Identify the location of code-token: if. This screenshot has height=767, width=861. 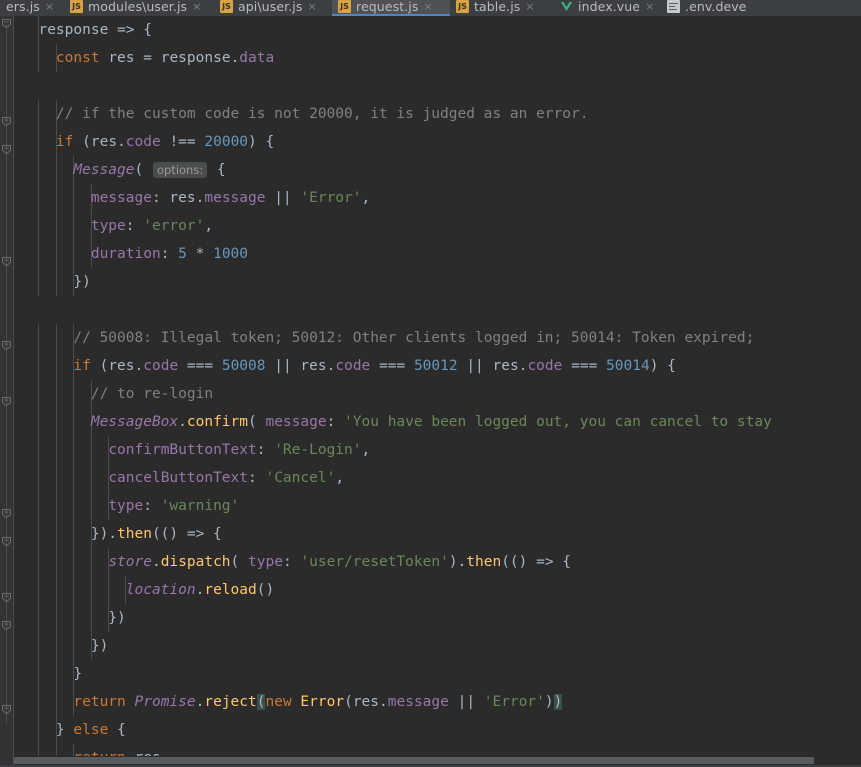
(82, 366).